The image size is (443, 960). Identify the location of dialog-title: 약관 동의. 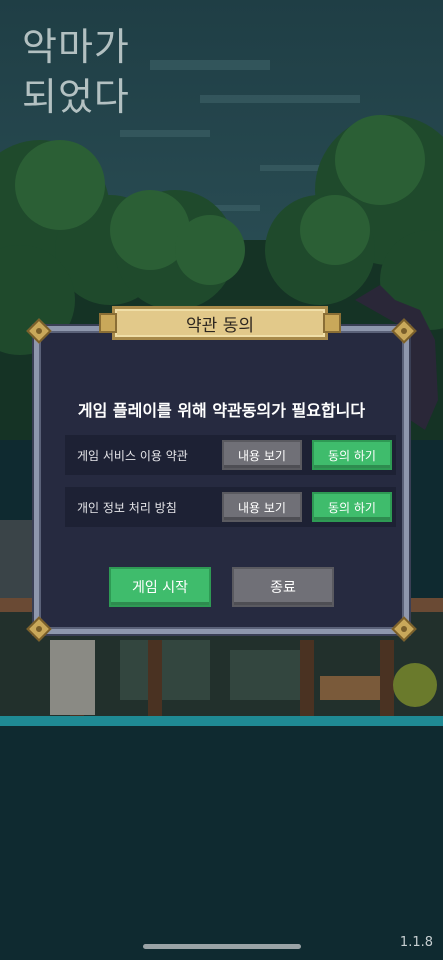
(220, 325).